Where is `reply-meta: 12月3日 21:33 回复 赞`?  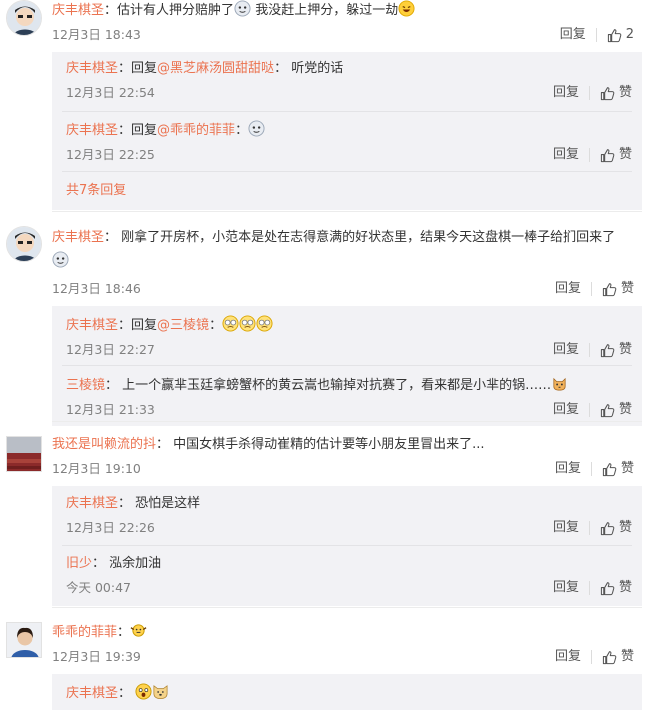
reply-meta: 12月3日 21:33 回复 赞 is located at coordinates (354, 410).